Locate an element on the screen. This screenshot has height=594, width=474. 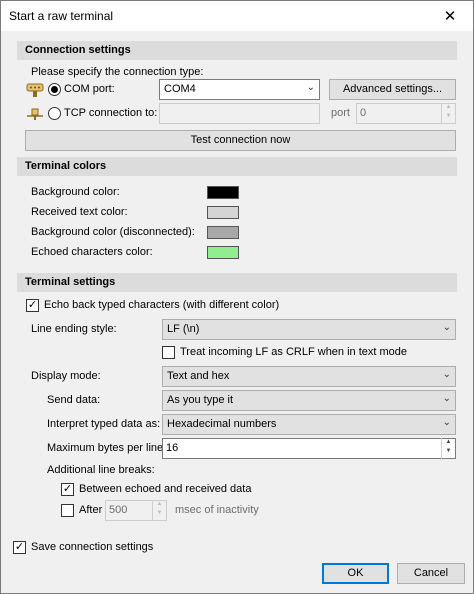
com-port-value: COM4 is located at coordinates (180, 89).